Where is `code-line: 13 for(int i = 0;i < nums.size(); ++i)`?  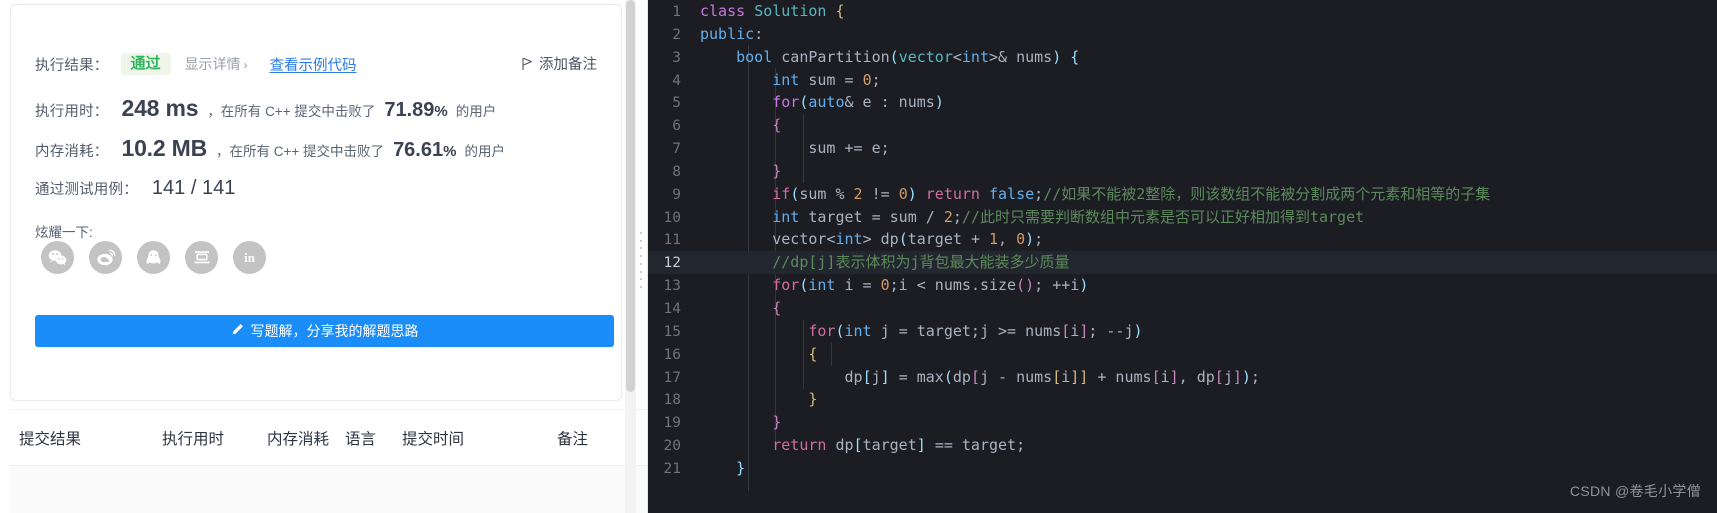 code-line: 13 for(int i = 0;i < nums.size(); ++i) is located at coordinates (1182, 285).